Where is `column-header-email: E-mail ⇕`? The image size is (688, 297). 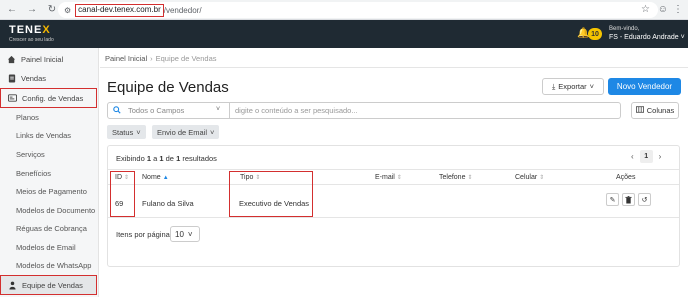
column-header-email: E-mail ⇕ is located at coordinates (388, 177).